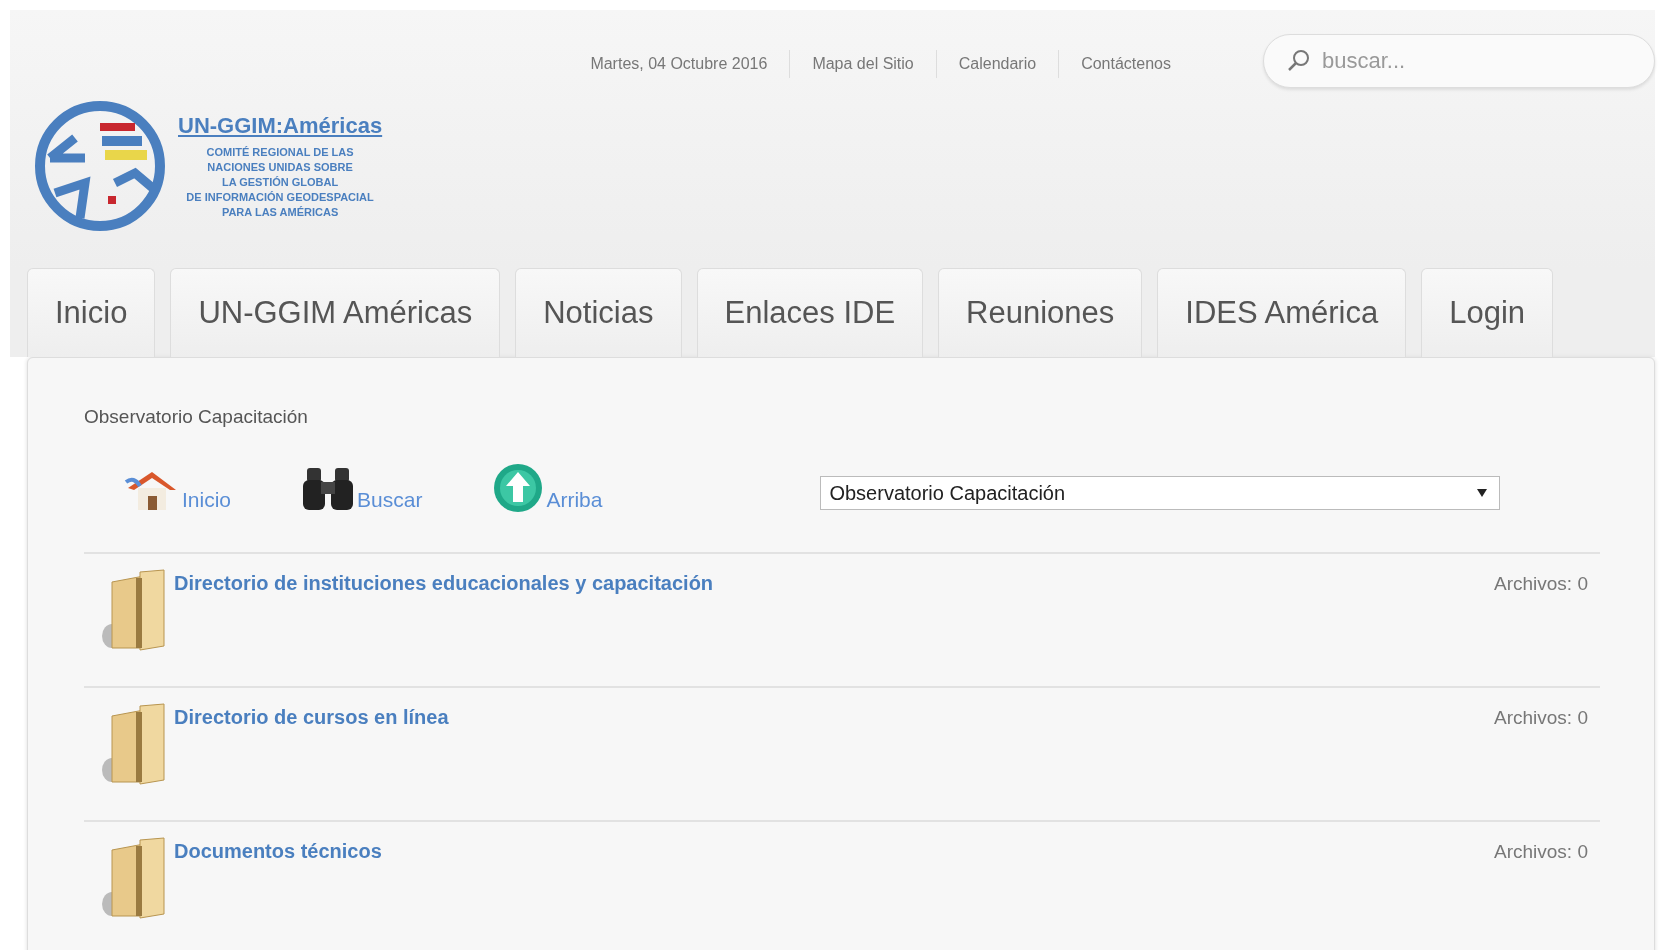 Image resolution: width=1673 pixels, height=950 pixels. Describe the element at coordinates (207, 500) in the screenshot. I see `toolbar-link: Inicio` at that location.